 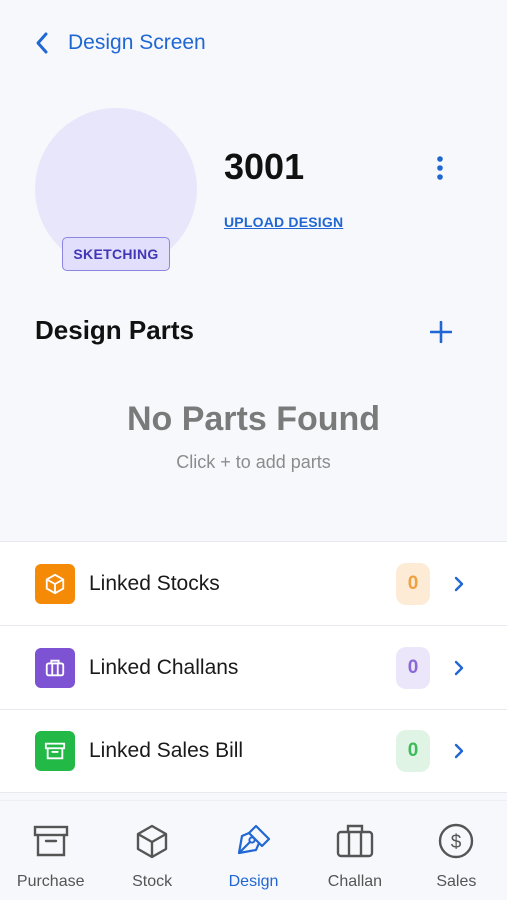 What do you see at coordinates (166, 750) in the screenshot?
I see `link-label: Linked Sales Bill` at bounding box center [166, 750].